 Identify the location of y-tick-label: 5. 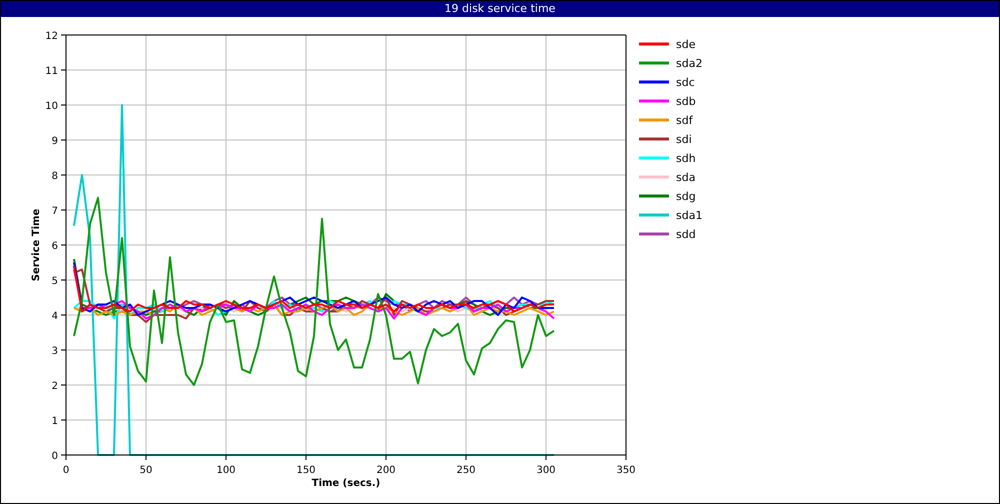
(55, 281).